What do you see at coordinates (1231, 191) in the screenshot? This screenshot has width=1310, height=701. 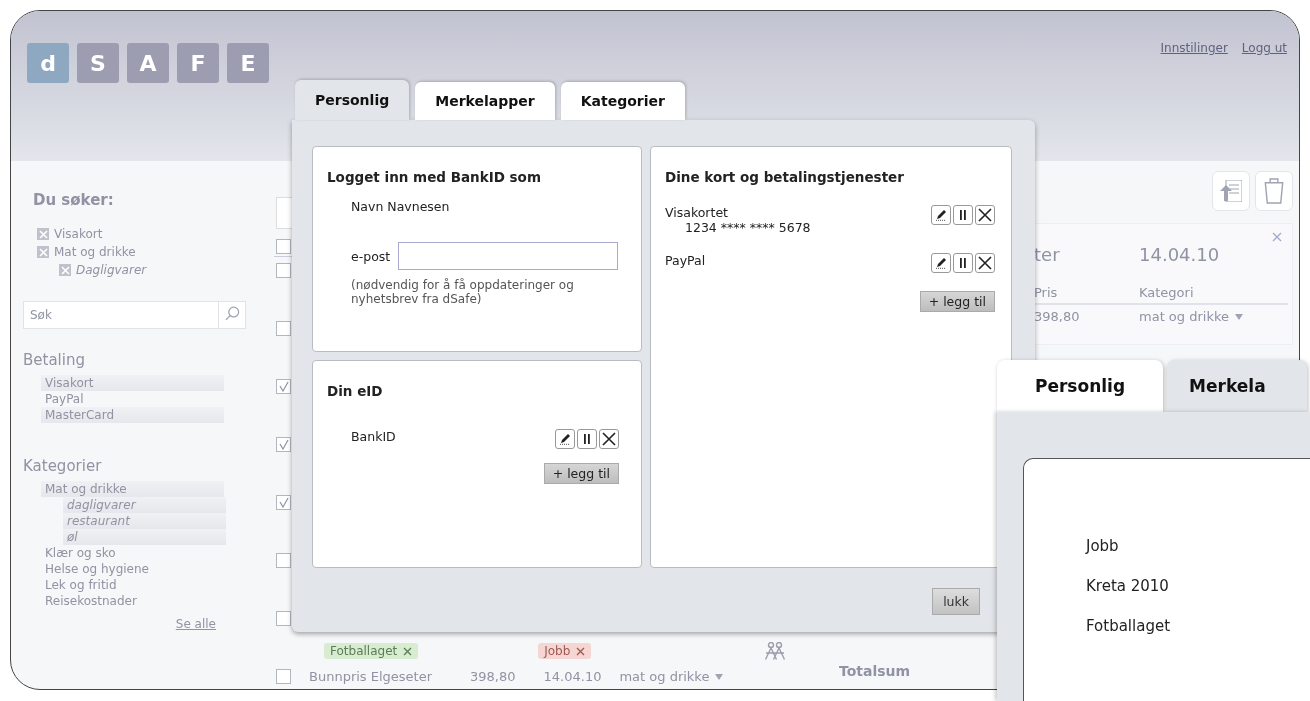 I see `upload-document-button` at bounding box center [1231, 191].